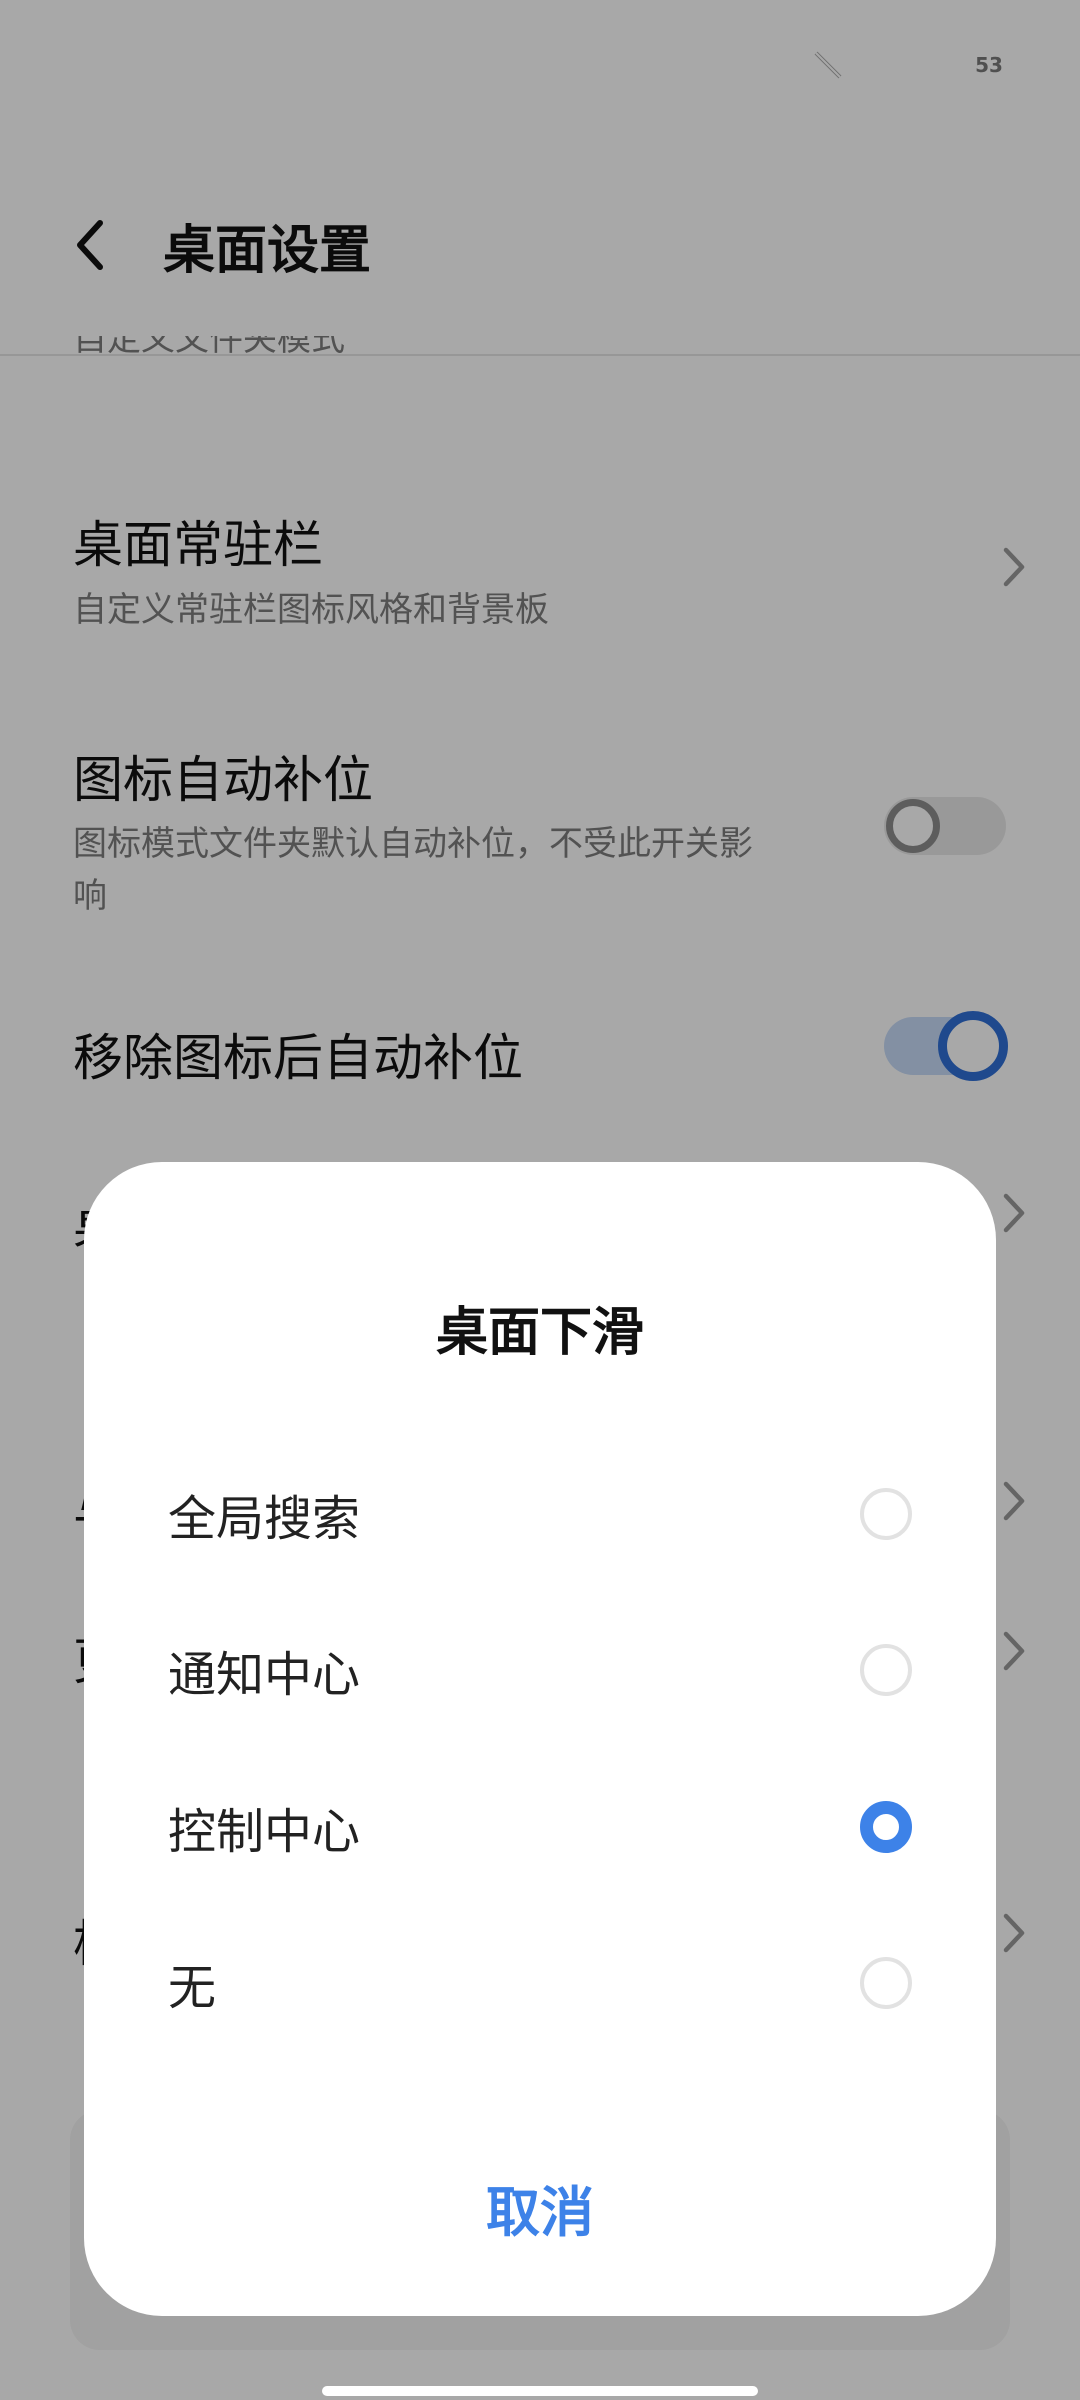  What do you see at coordinates (540, 2391) in the screenshot?
I see `home-indicator` at bounding box center [540, 2391].